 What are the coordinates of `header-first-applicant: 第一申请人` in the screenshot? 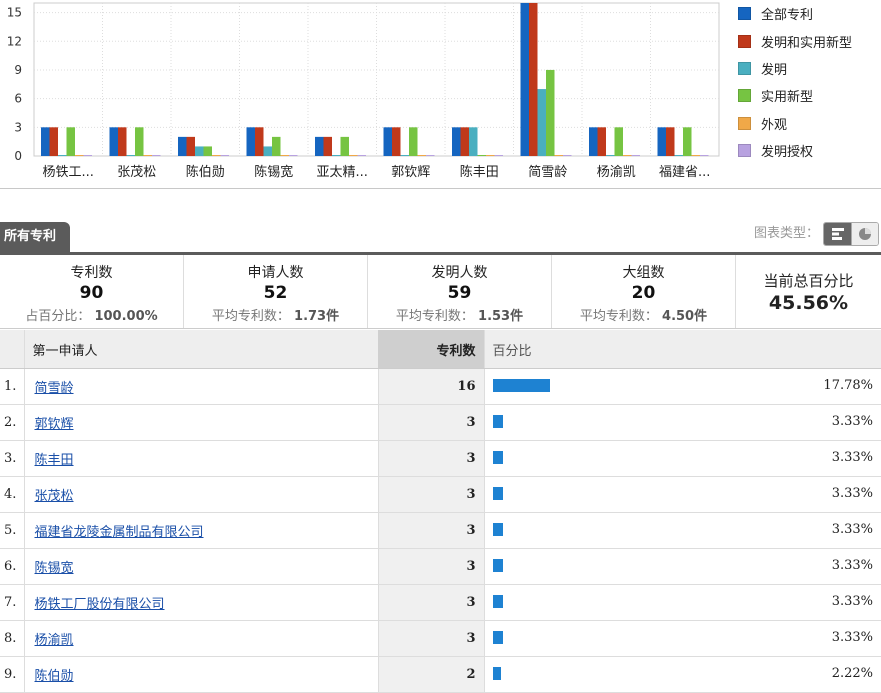 It's located at (200, 349).